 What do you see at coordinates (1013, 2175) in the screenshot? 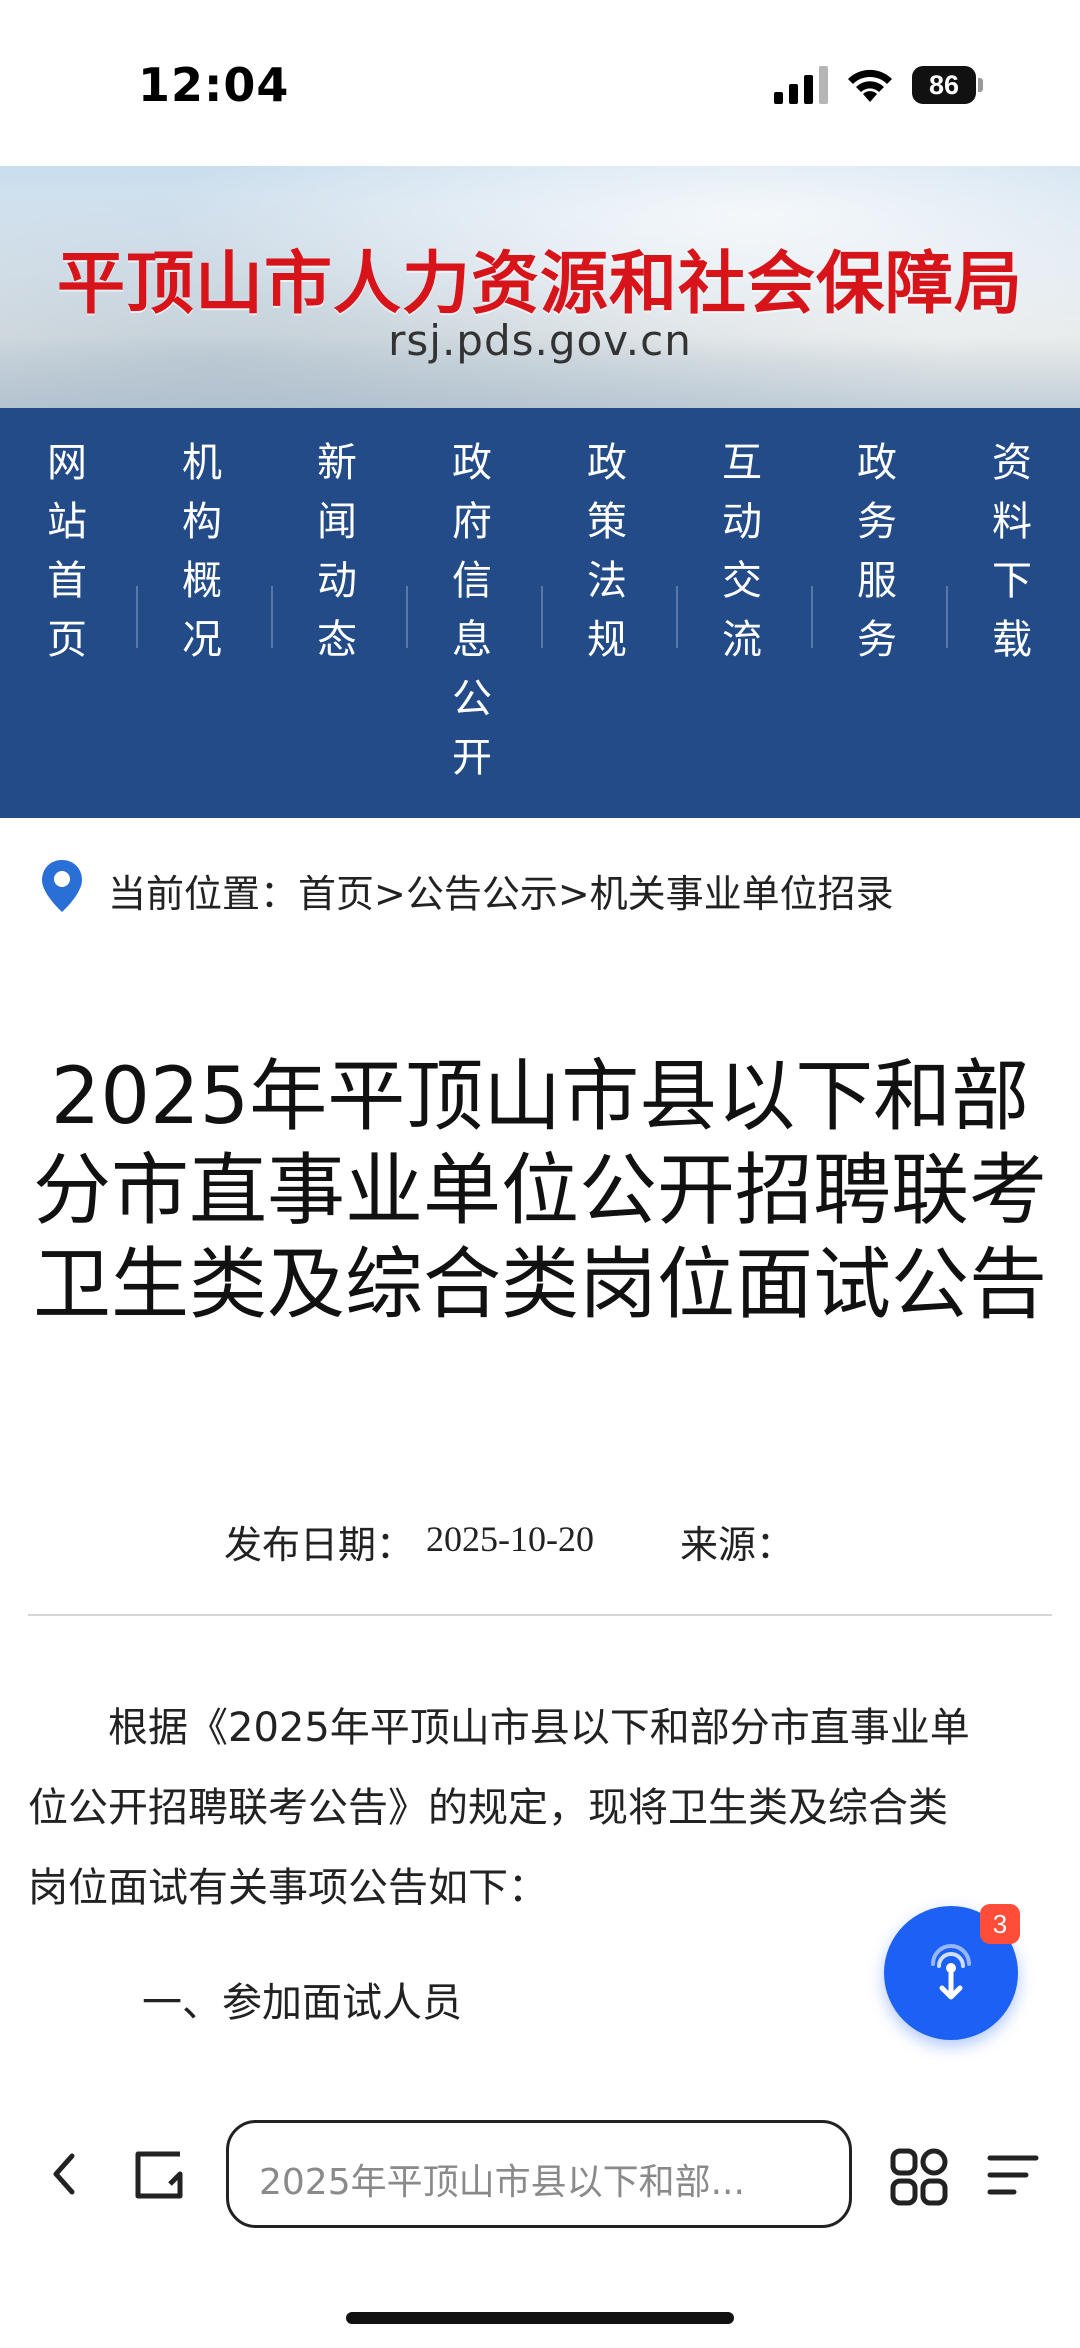
I see `menu-icon` at bounding box center [1013, 2175].